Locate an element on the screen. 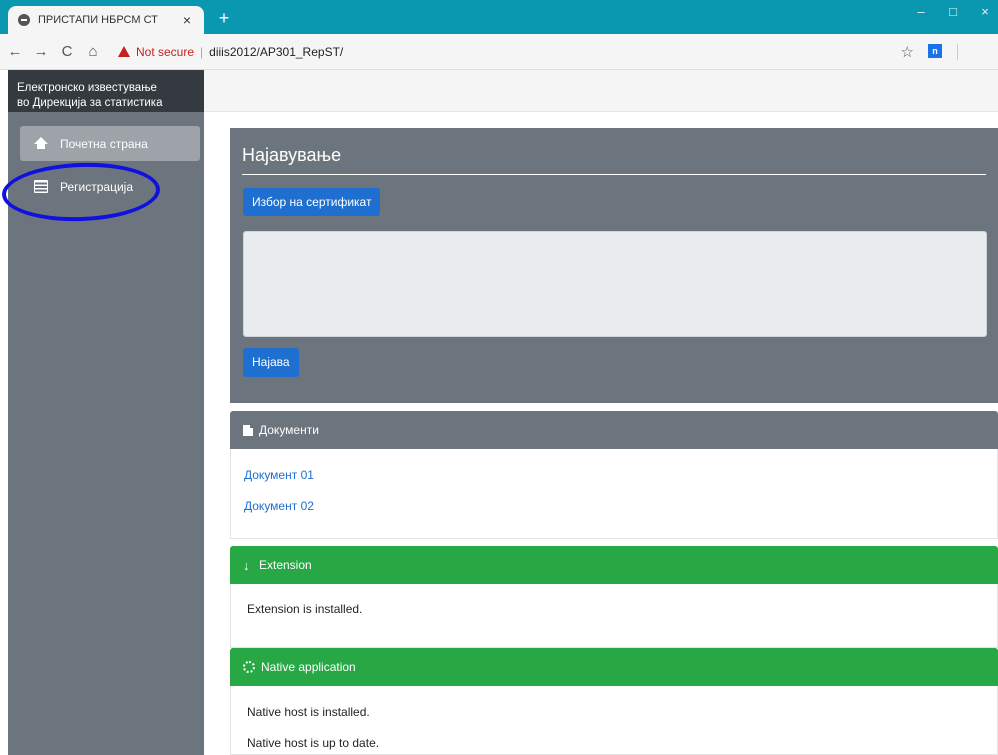 Image resolution: width=998 pixels, height=755 pixels. native-uptodate-status: Native host is up to date. is located at coordinates (313, 743).